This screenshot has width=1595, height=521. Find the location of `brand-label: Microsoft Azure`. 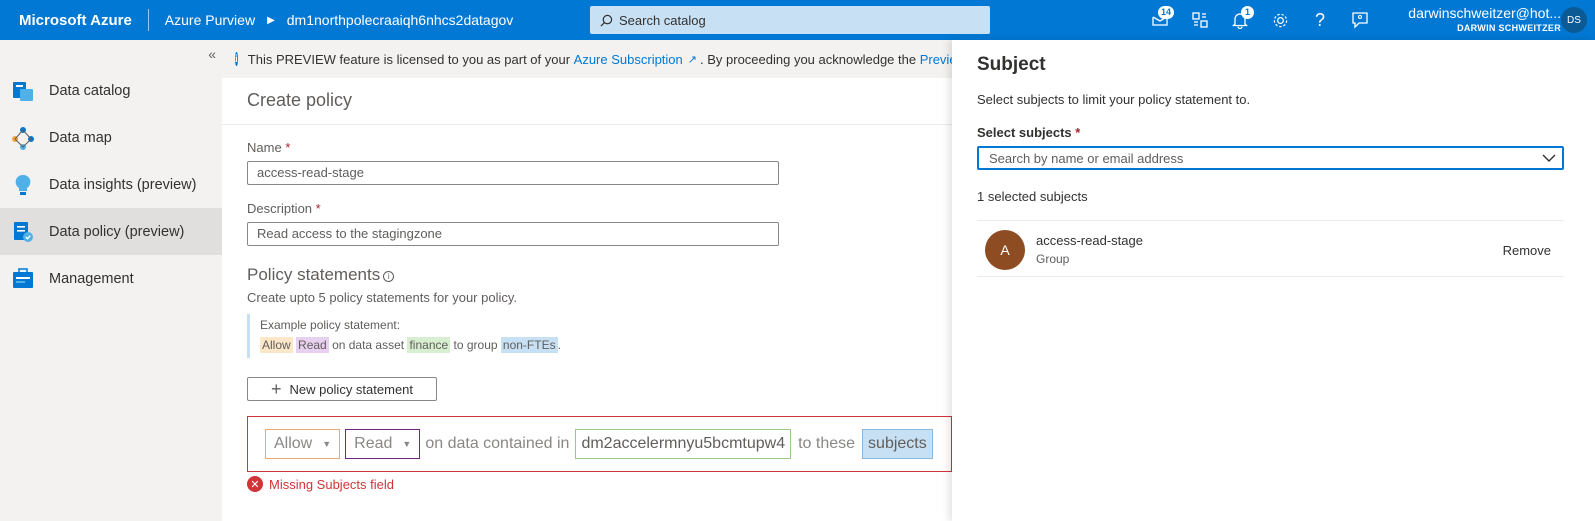

brand-label: Microsoft Azure is located at coordinates (66, 20).